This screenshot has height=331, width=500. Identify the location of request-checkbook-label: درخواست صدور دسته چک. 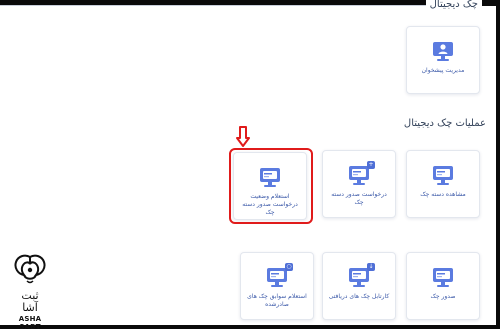
(359, 198).